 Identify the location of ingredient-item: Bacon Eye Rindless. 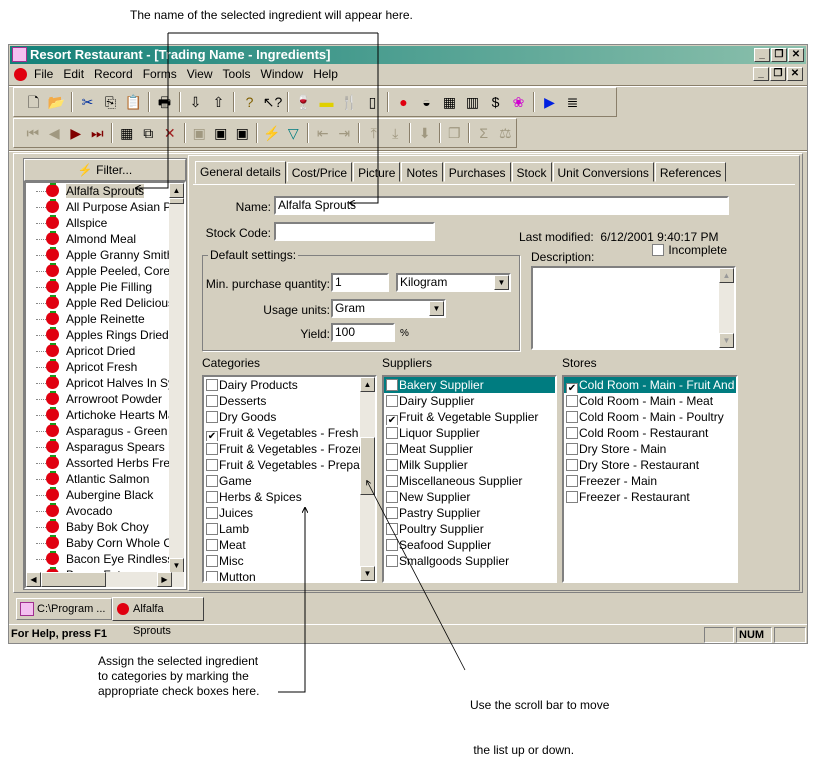
(98, 559).